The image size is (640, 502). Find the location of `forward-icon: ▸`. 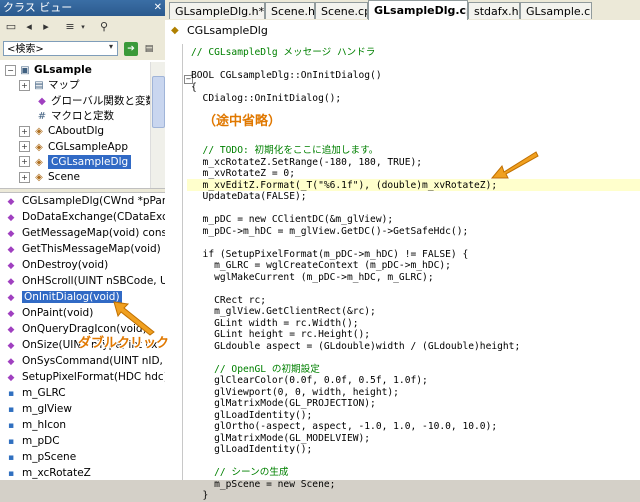

forward-icon: ▸ is located at coordinates (46, 27).